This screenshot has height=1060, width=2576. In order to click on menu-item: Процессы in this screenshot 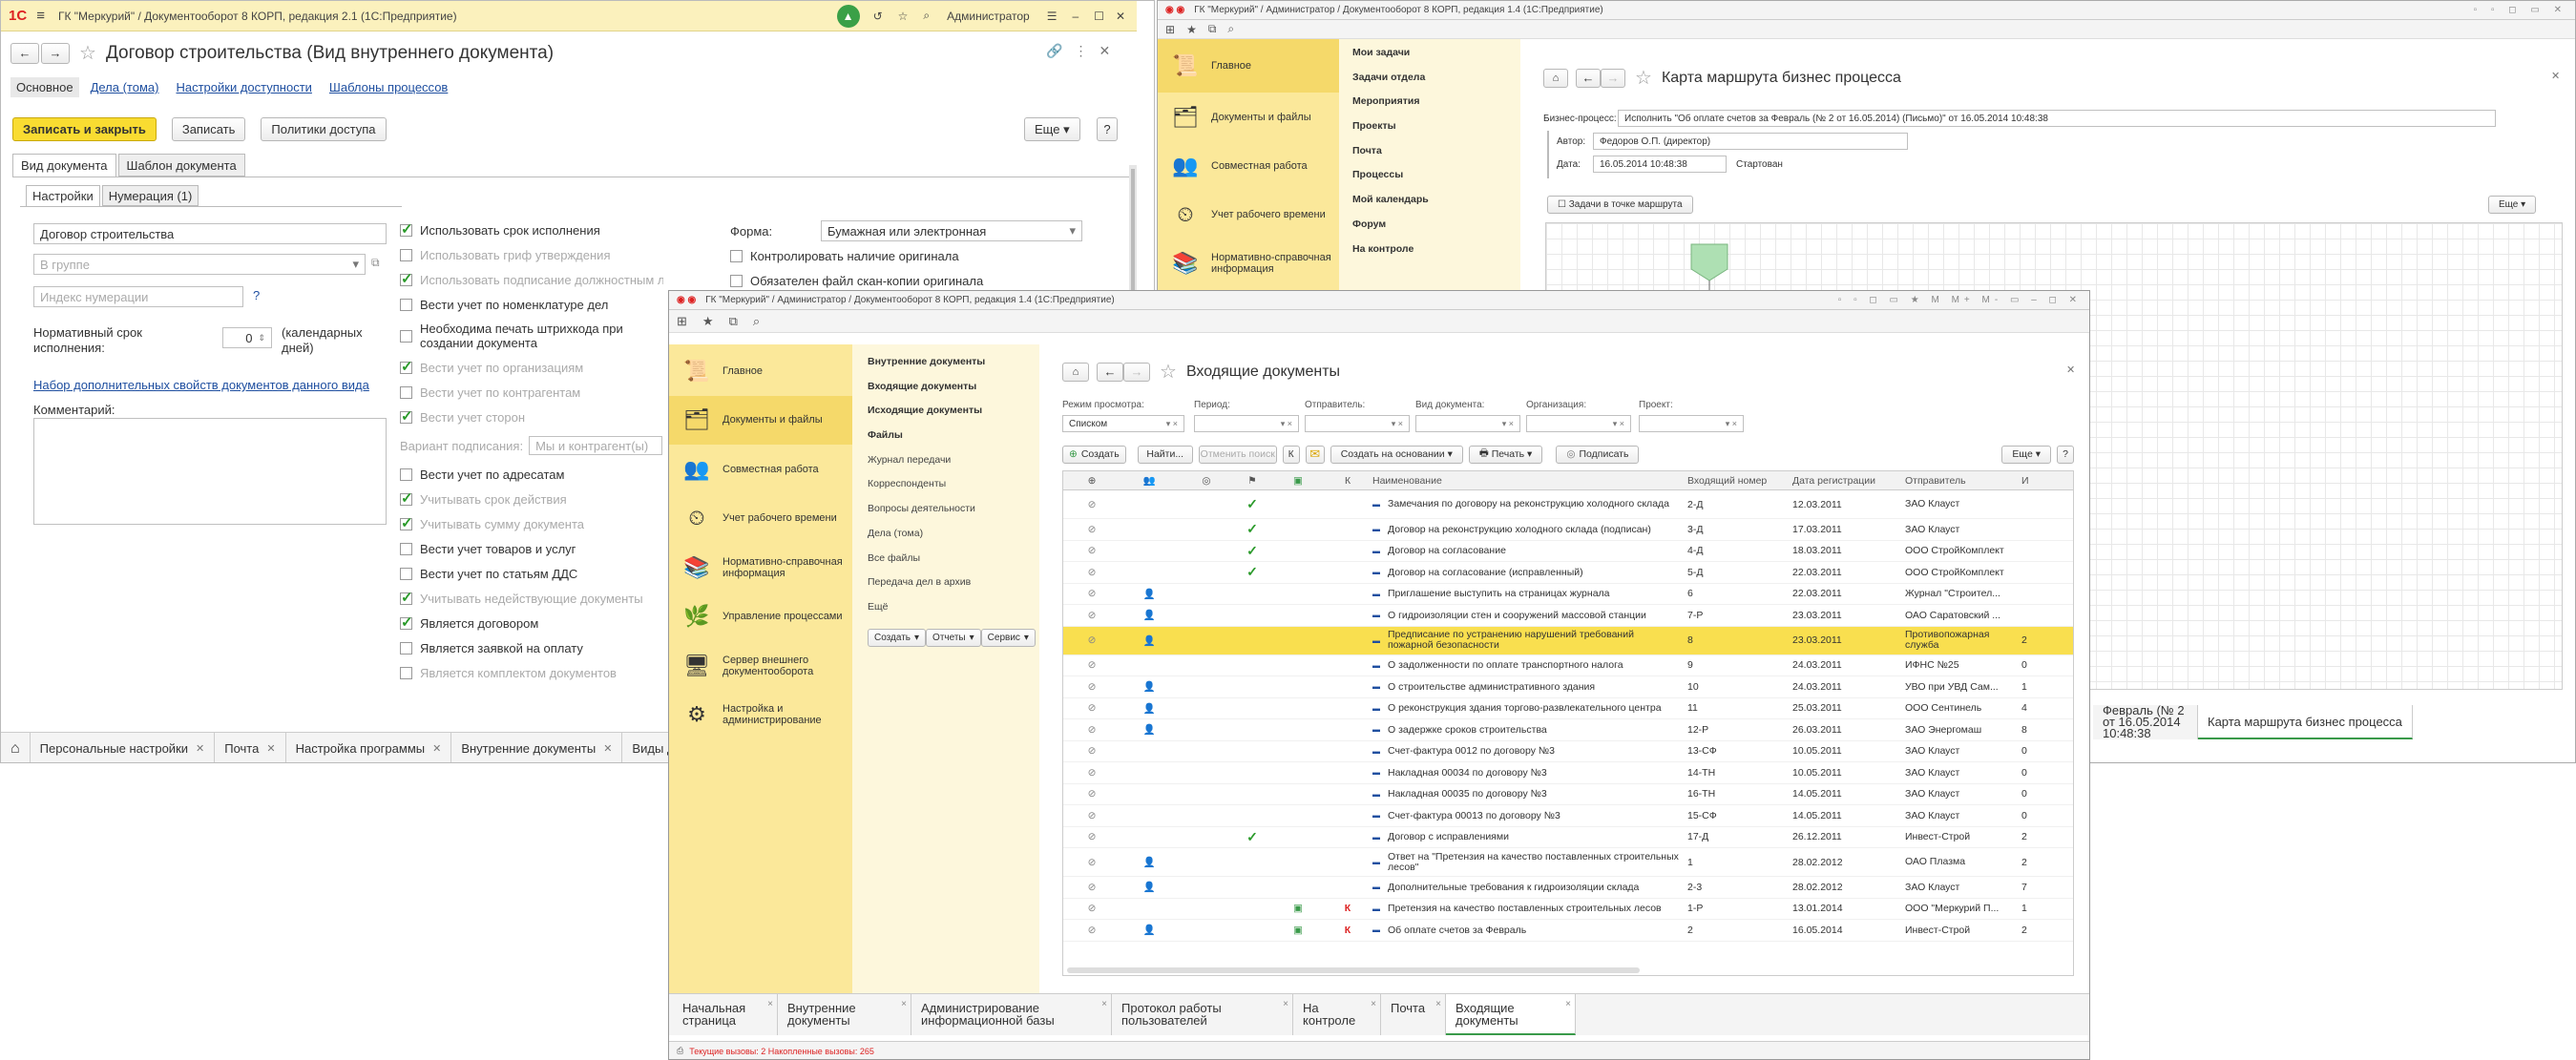, I will do `click(1429, 181)`.